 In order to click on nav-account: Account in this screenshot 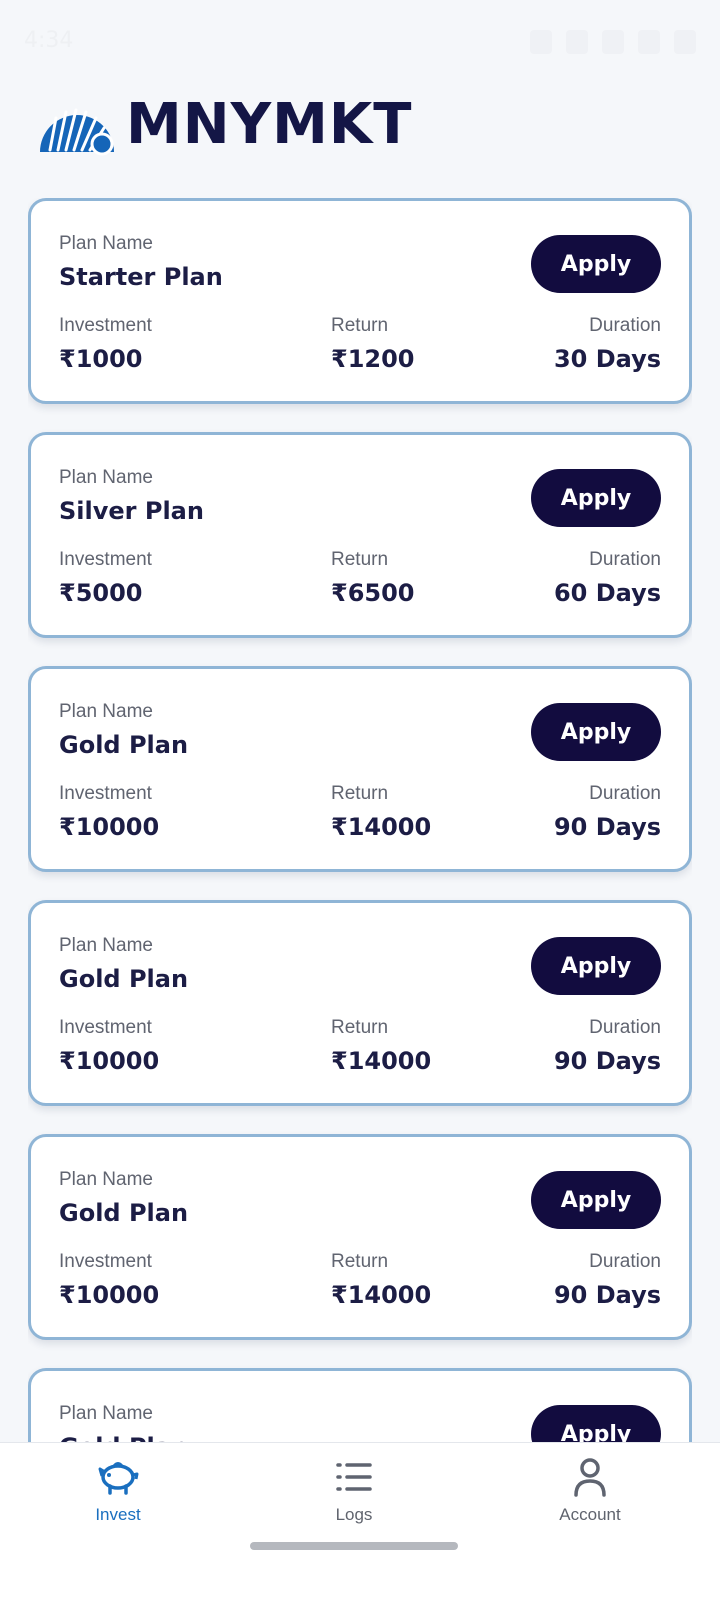, I will do `click(590, 1491)`.